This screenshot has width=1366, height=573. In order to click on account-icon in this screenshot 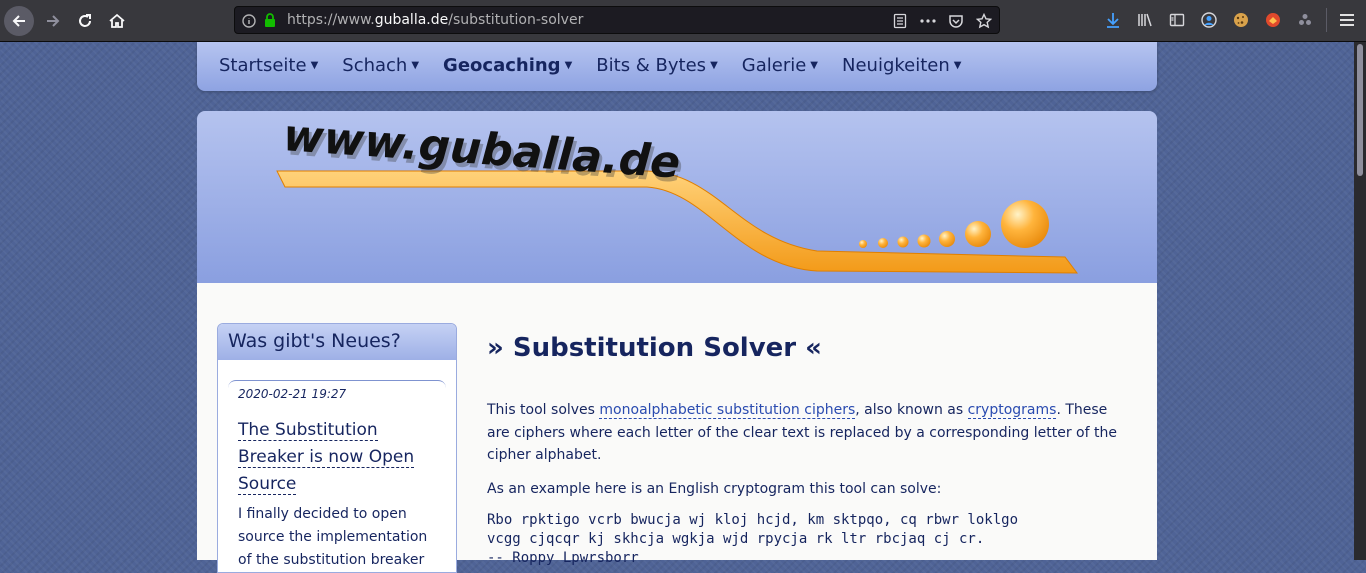, I will do `click(1209, 20)`.